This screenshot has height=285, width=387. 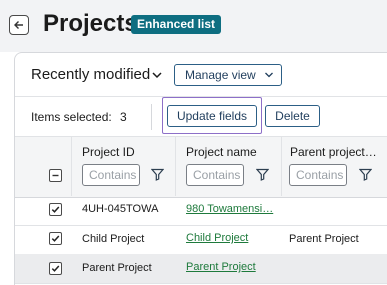 I want to click on manage-view-label: Manage view, so click(x=220, y=75).